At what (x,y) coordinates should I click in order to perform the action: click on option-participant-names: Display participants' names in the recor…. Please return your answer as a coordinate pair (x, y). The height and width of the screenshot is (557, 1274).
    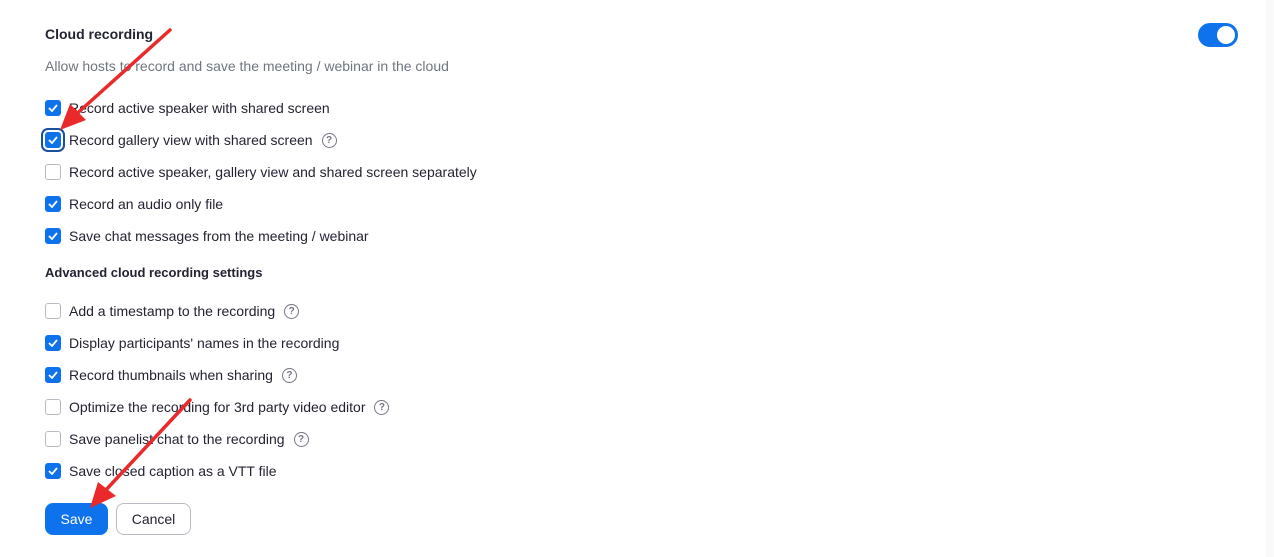
    Looking at the image, I should click on (192, 343).